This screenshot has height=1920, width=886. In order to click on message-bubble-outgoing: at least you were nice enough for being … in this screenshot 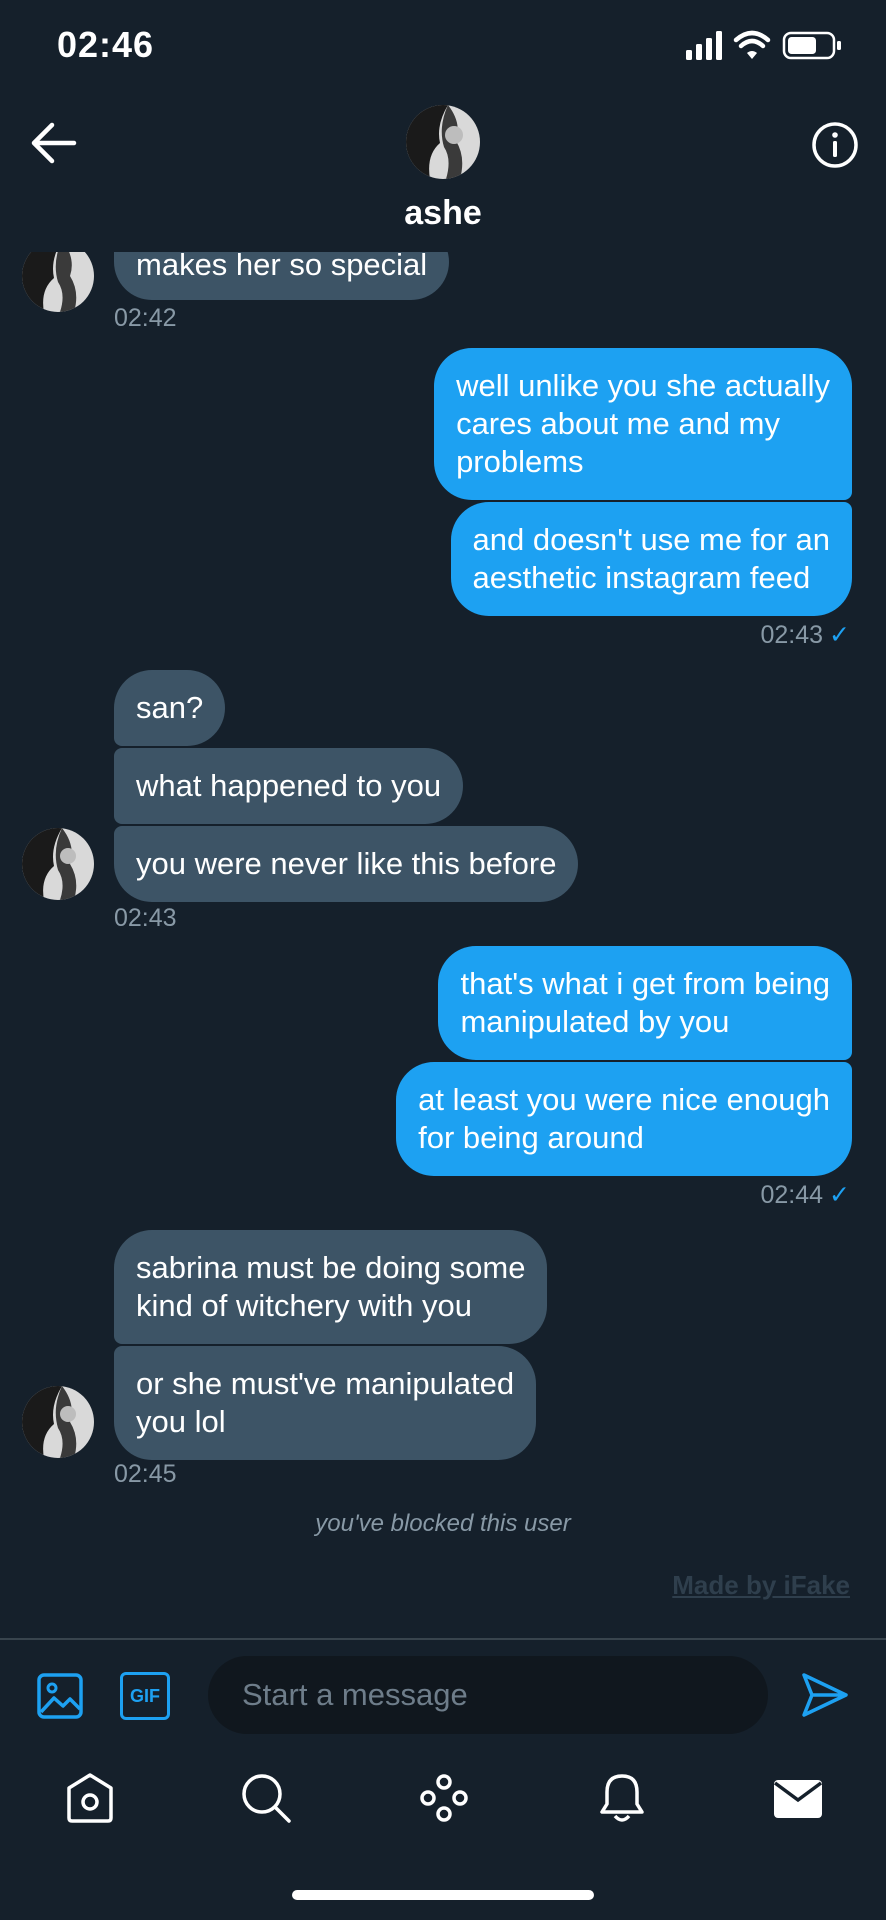, I will do `click(624, 1119)`.